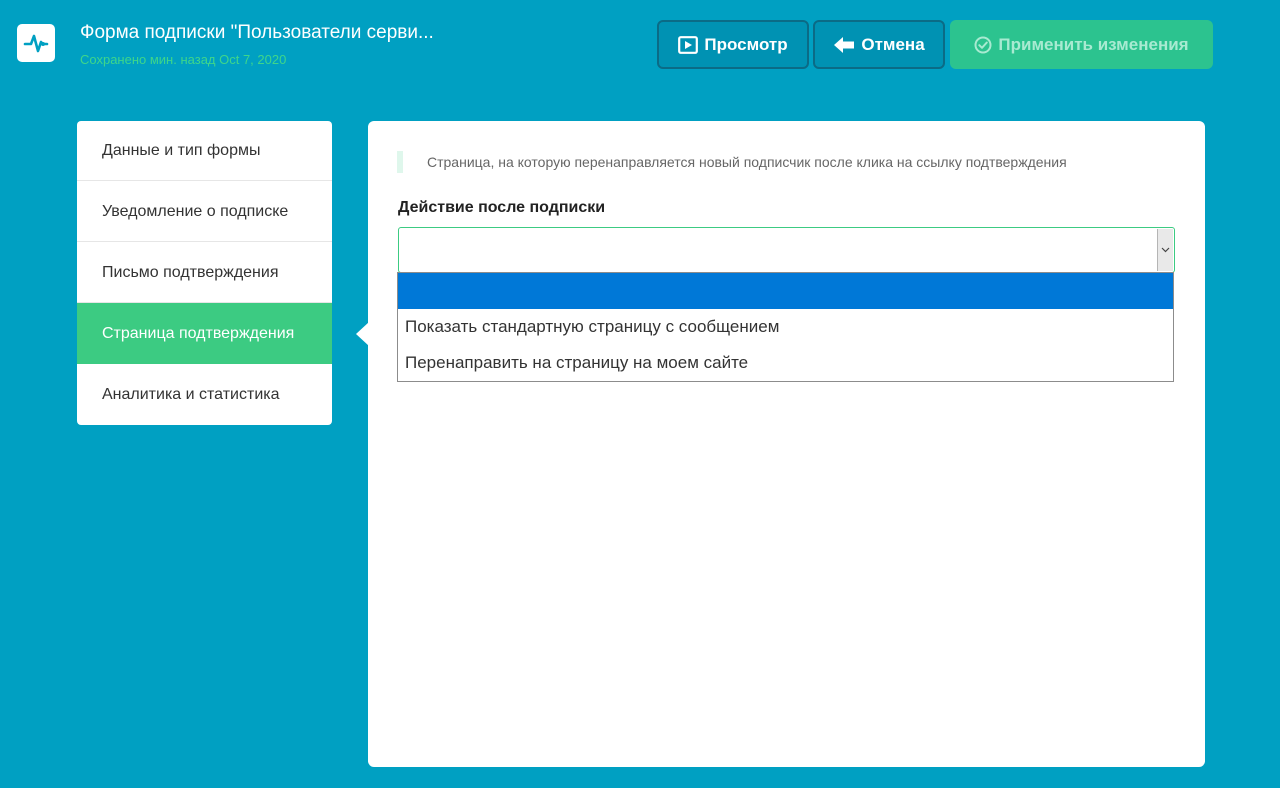 The height and width of the screenshot is (788, 1280). I want to click on cancel-button: Отмена, so click(879, 44).